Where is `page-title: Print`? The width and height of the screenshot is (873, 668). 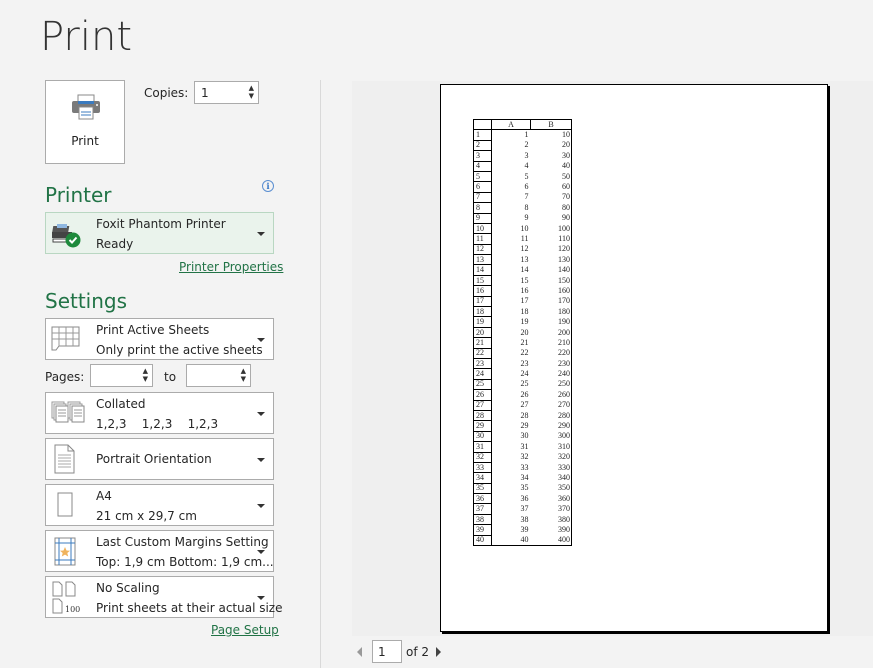
page-title: Print is located at coordinates (86, 37).